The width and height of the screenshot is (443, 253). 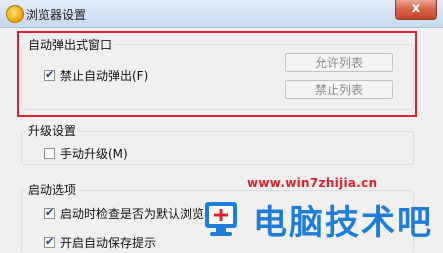 I want to click on manual-upgrade-option: 手动升级(M), so click(x=86, y=153).